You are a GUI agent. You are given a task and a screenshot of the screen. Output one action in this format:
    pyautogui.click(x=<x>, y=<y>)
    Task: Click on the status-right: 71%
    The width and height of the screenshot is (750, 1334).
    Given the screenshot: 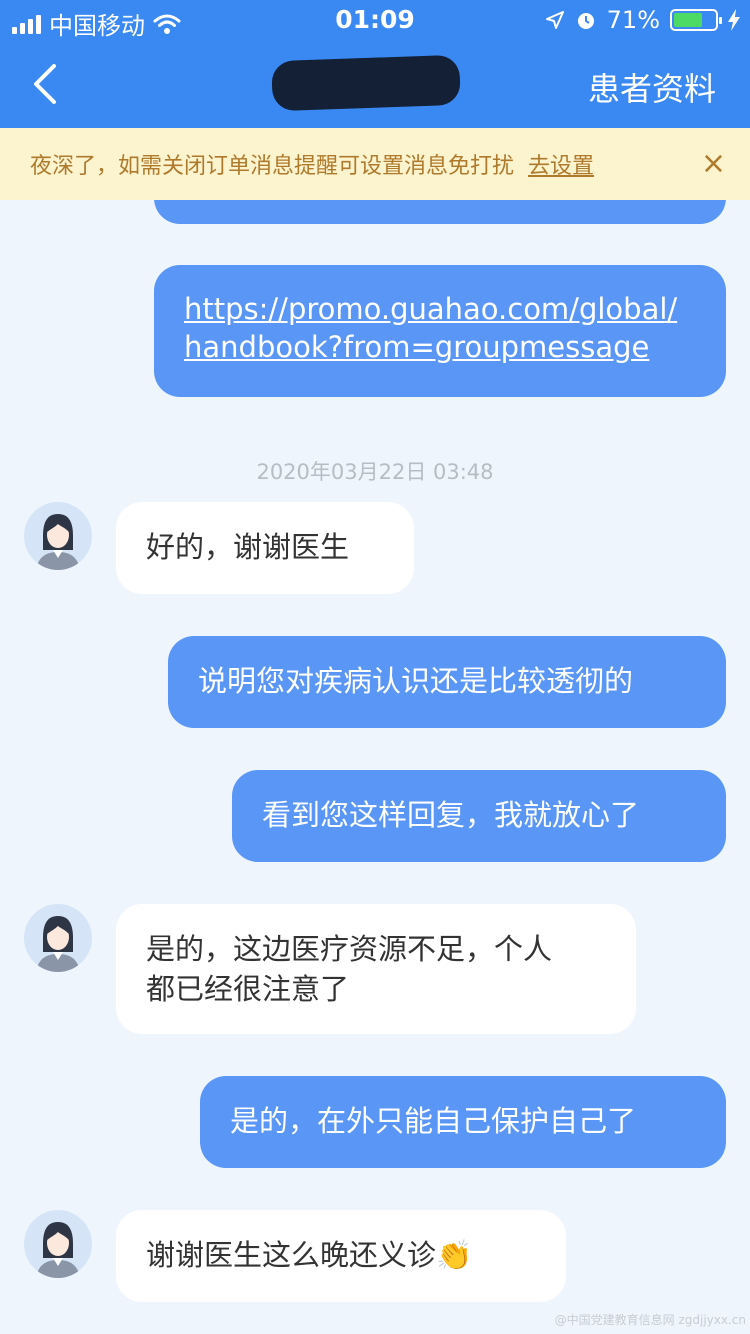 What is the action you would take?
    pyautogui.click(x=642, y=20)
    